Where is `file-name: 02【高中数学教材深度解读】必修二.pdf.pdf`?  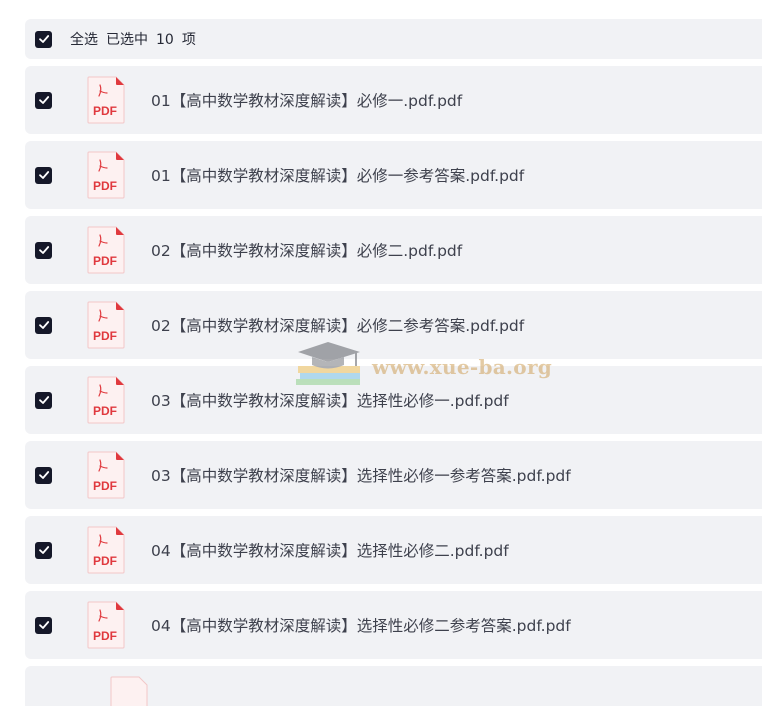
file-name: 02【高中数学教材深度解读】必修二.pdf.pdf is located at coordinates (306, 250).